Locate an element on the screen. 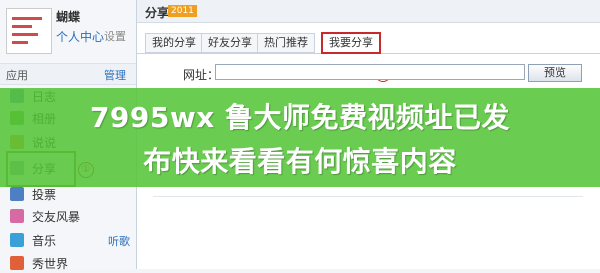 The width and height of the screenshot is (600, 273). vote-icon is located at coordinates (17, 194).